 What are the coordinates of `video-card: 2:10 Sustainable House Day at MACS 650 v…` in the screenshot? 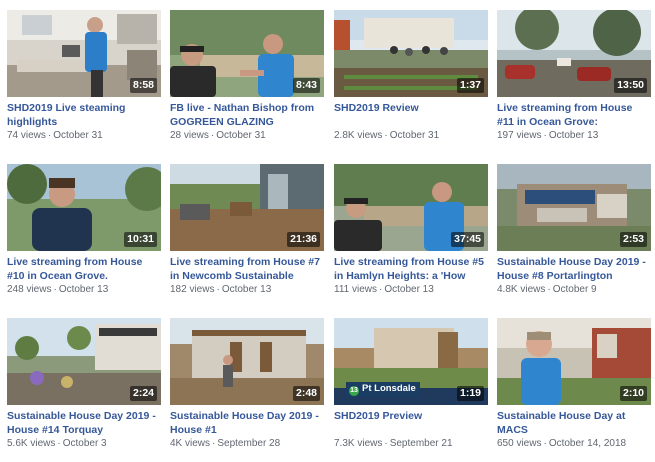 It's located at (574, 388).